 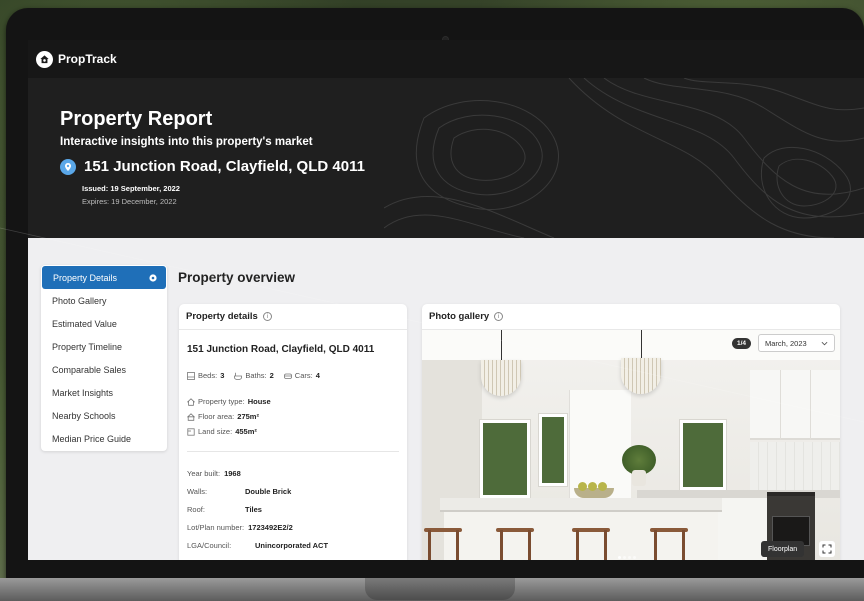 I want to click on photo-date-select: March, 2023, so click(x=796, y=343).